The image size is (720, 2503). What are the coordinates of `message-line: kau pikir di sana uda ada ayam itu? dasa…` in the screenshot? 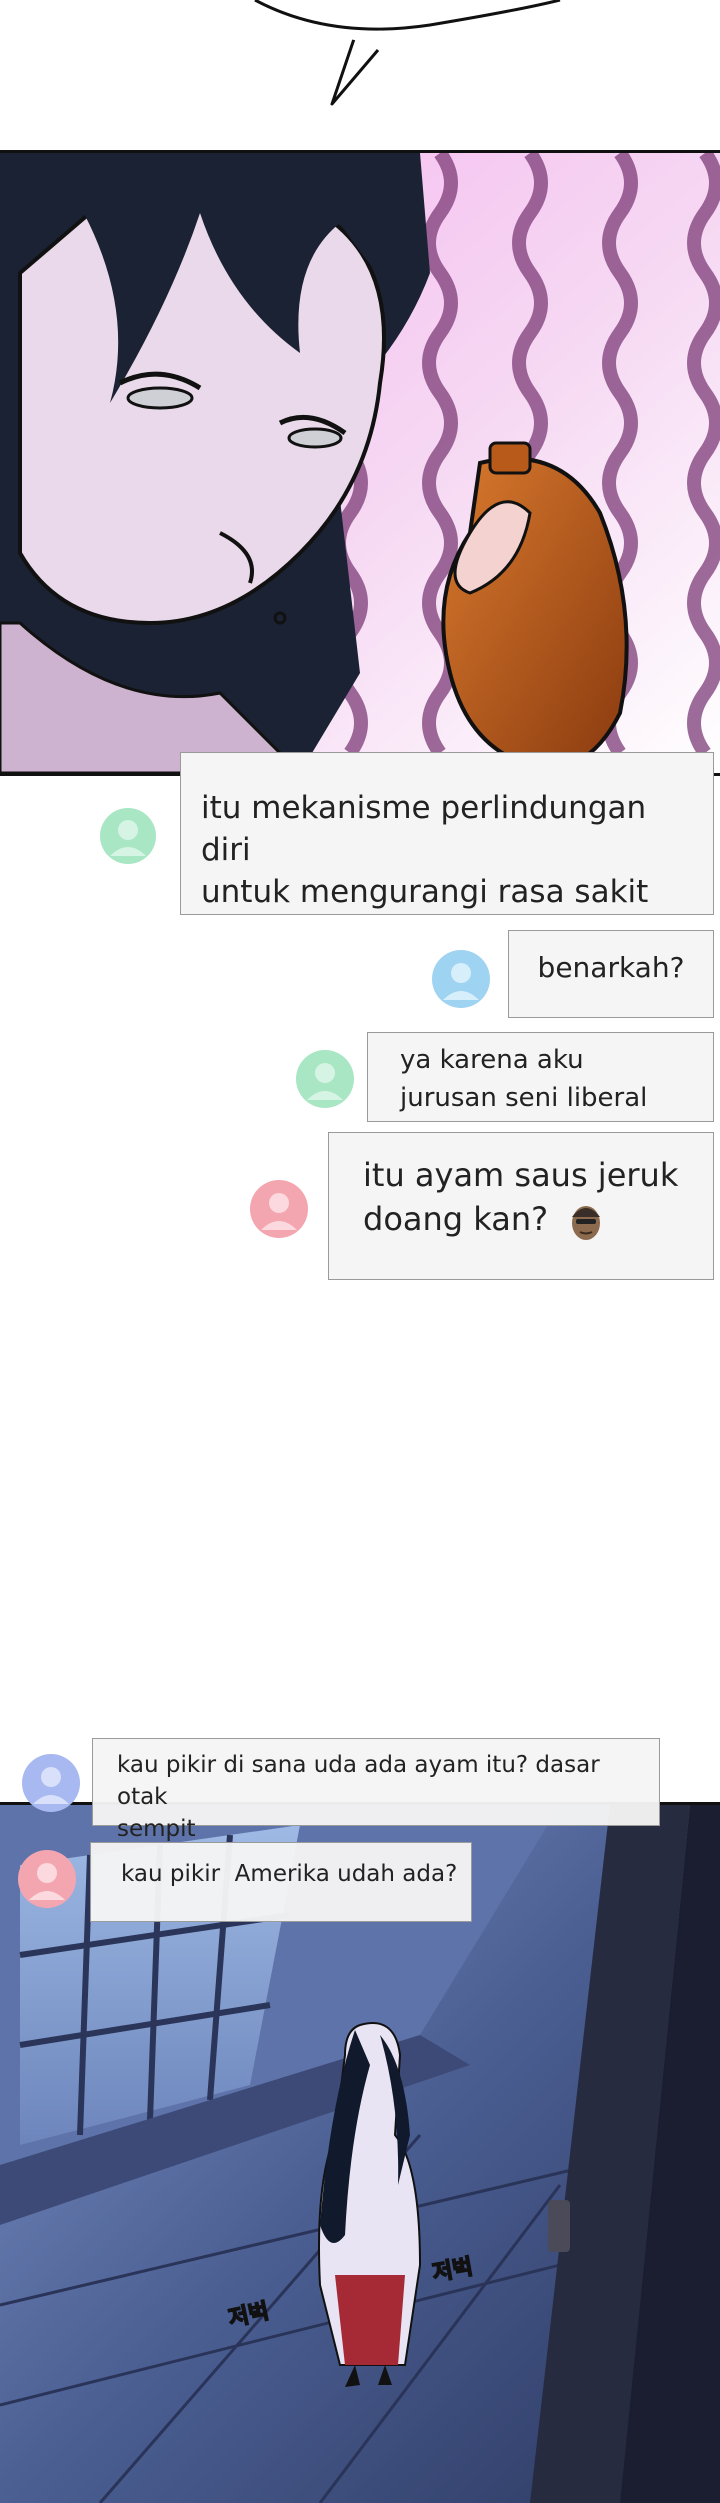 It's located at (358, 1781).